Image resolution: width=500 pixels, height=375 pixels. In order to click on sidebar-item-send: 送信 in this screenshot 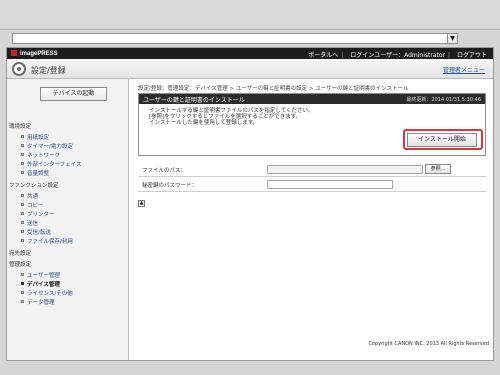, I will do `click(29, 223)`.